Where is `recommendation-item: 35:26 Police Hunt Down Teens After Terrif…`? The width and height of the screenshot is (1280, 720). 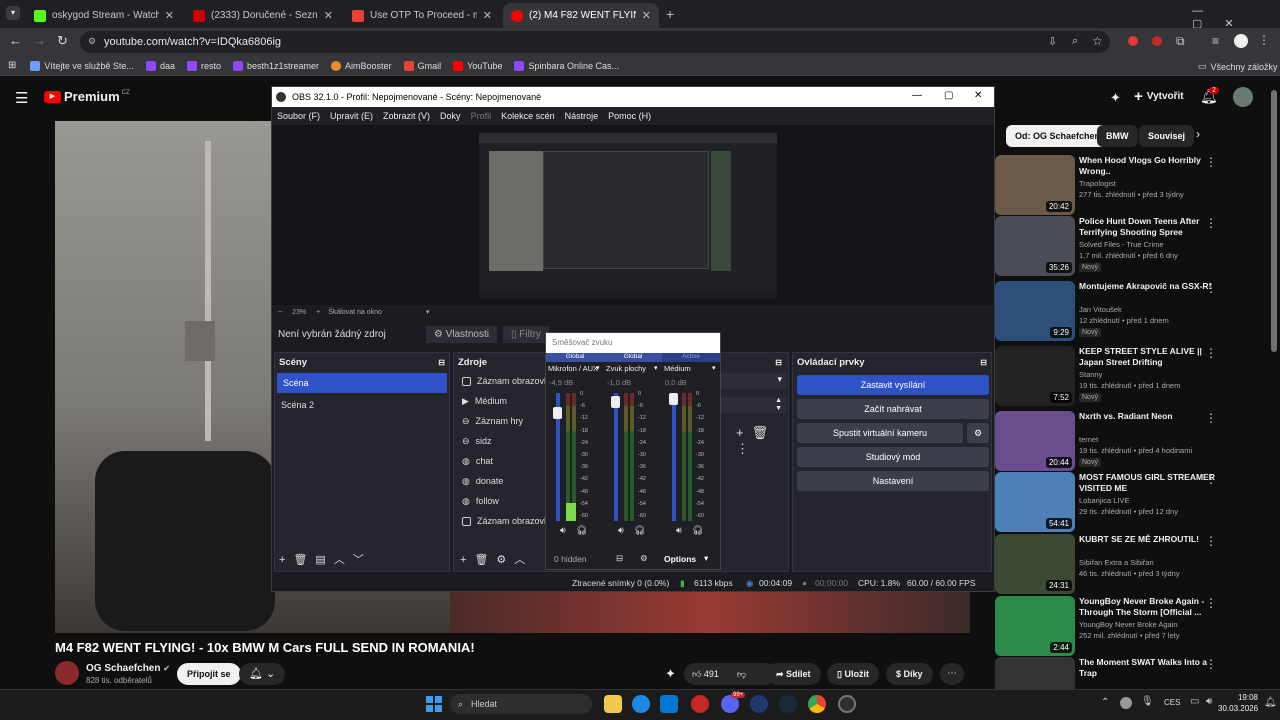
recommendation-item: 35:26 Police Hunt Down Teens After Terrif… is located at coordinates (1130, 246).